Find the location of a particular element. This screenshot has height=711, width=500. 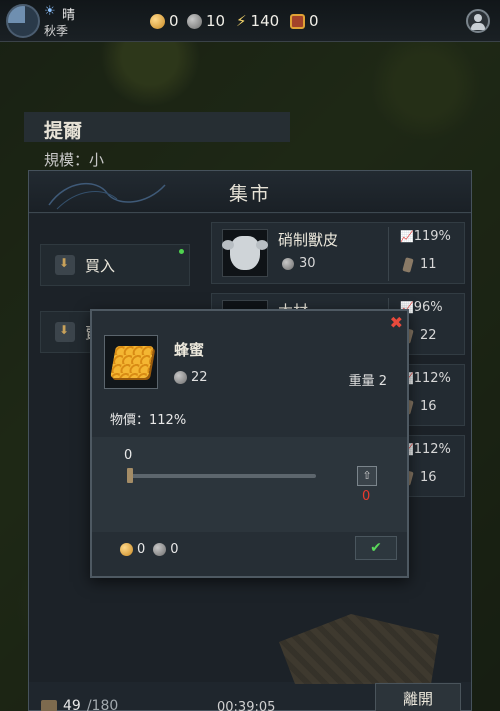

energy-resource: ⚡ 140 is located at coordinates (257, 21).